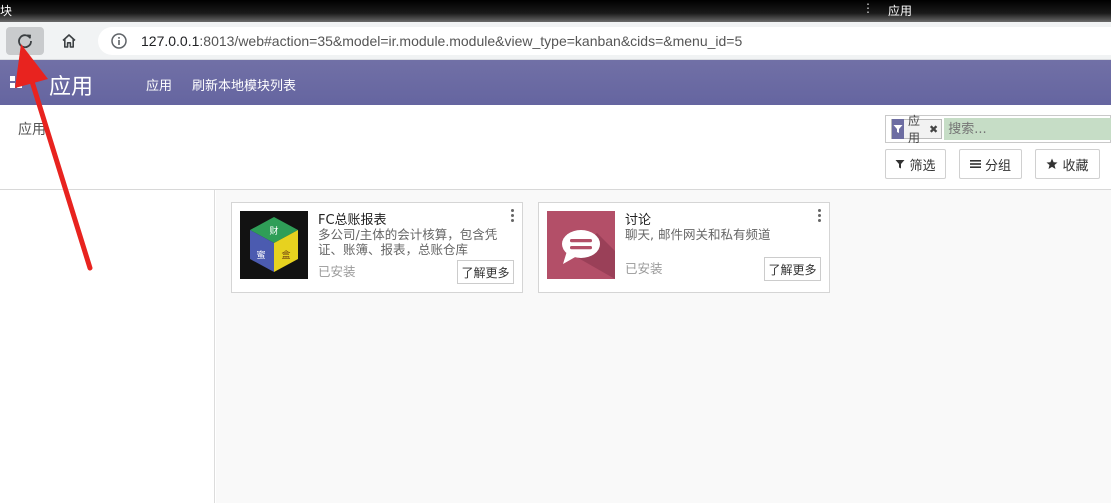 Image resolution: width=1111 pixels, height=503 pixels. I want to click on logo-glyph-1: 财, so click(273, 231).